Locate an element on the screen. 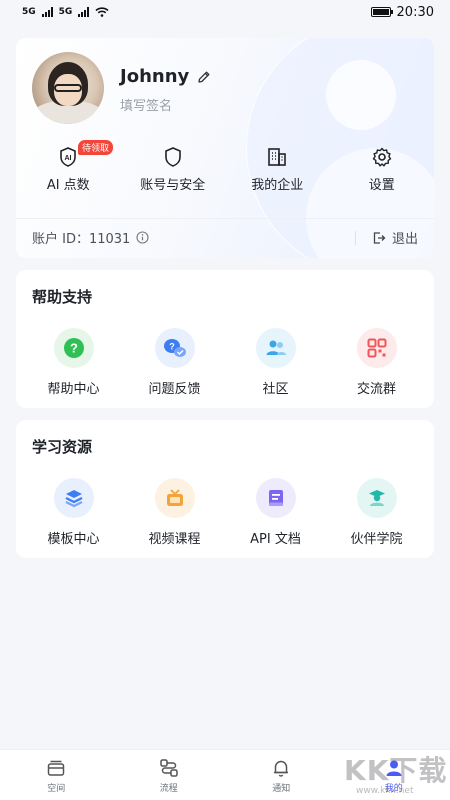 Image resolution: width=450 pixels, height=800 pixels. info-icon is located at coordinates (142, 237).